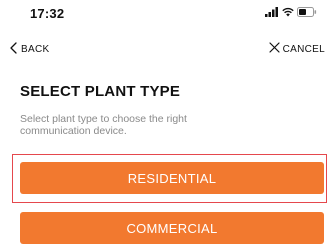 This screenshot has height=250, width=331. What do you see at coordinates (272, 13) in the screenshot?
I see `signal-icon` at bounding box center [272, 13].